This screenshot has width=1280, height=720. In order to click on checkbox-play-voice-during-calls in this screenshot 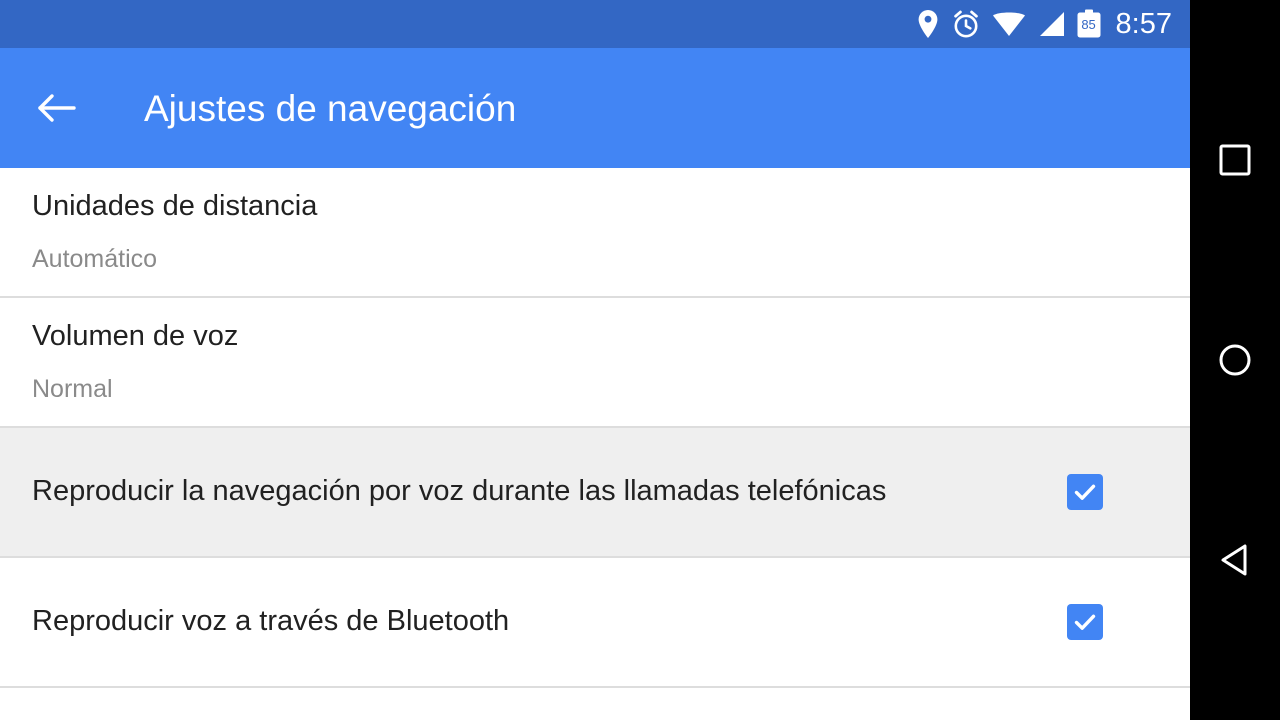, I will do `click(1085, 492)`.